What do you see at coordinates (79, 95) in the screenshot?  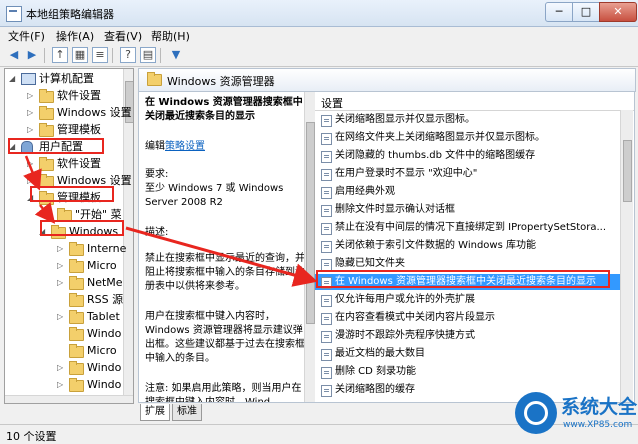 I see `tree-item-label: 软件设置` at bounding box center [79, 95].